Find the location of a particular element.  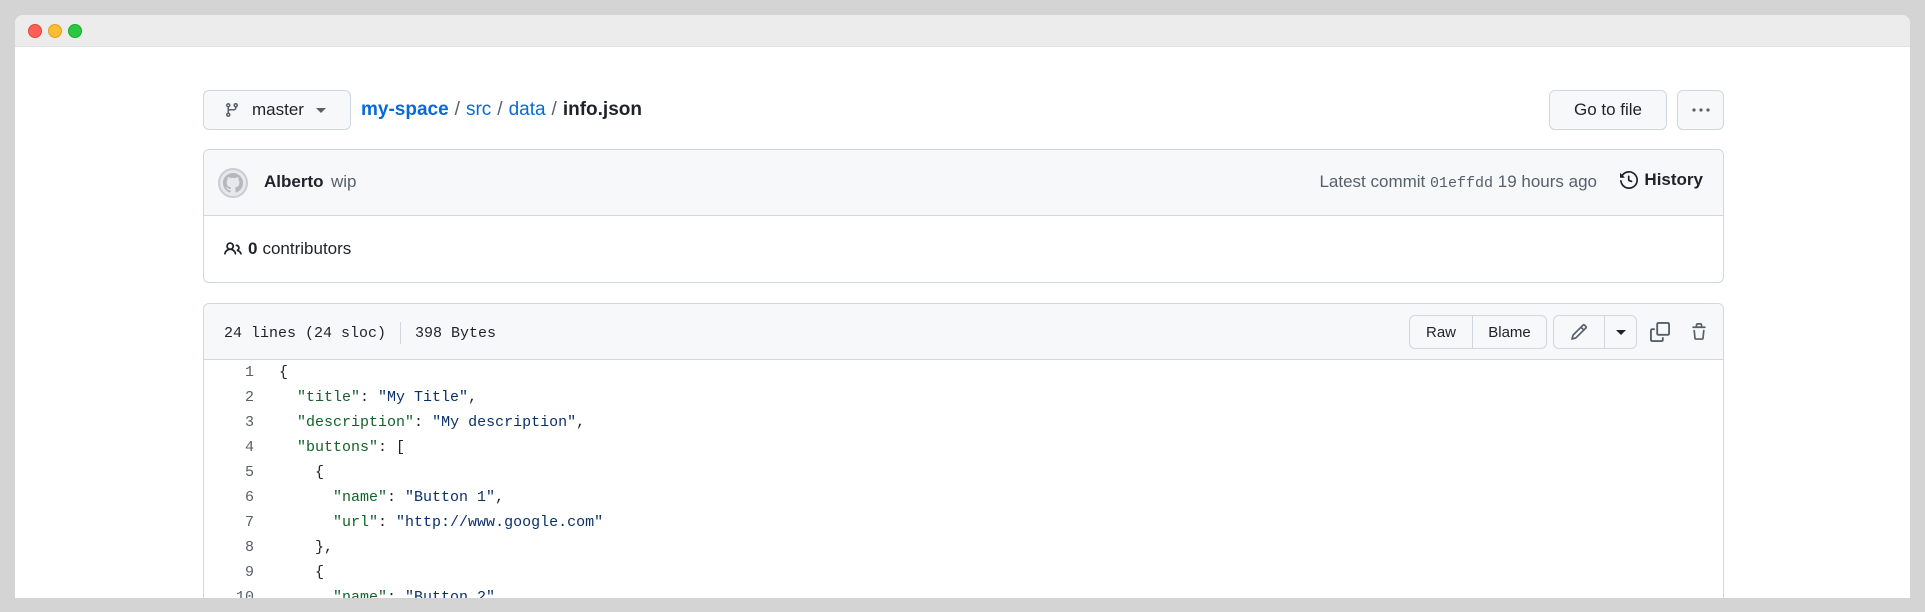

line-content: "name": "Button 2", is located at coordinates (391, 593).